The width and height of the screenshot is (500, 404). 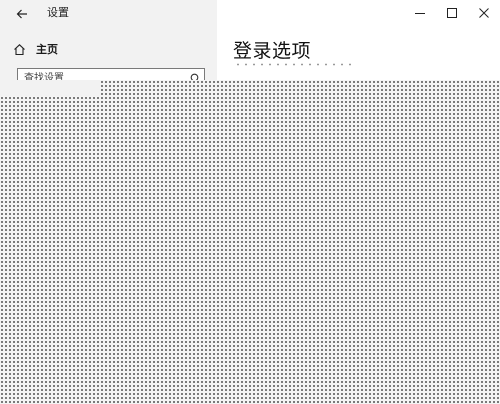 I want to click on minimize-icon, so click(x=420, y=12).